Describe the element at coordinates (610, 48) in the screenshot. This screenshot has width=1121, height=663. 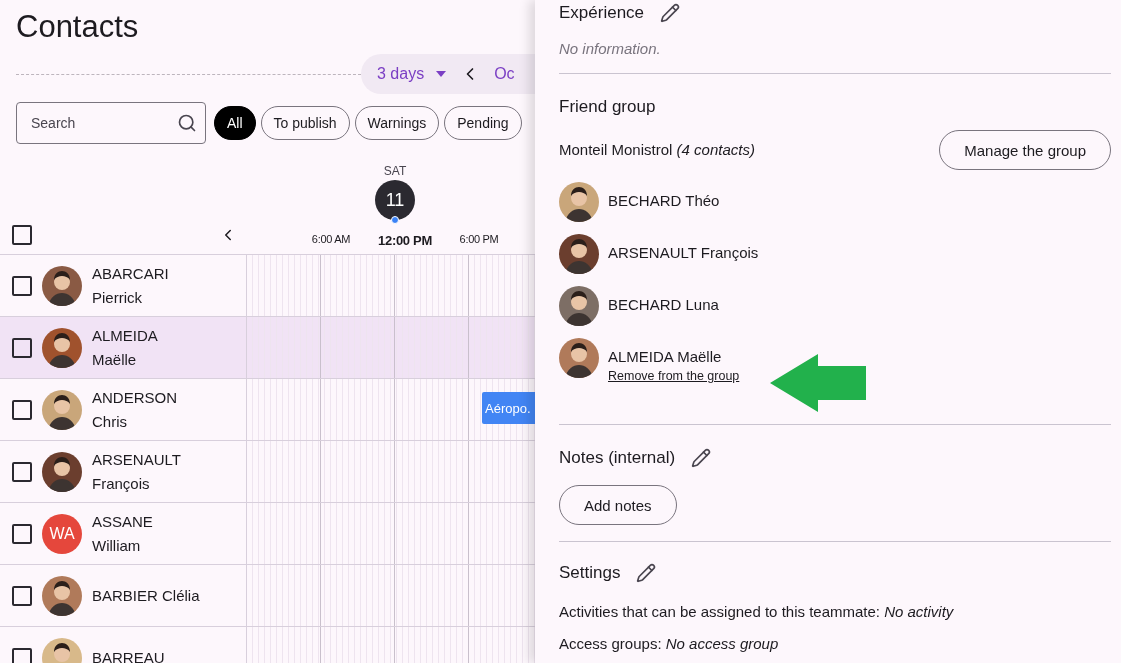
I see `empty-text: No information.` at that location.